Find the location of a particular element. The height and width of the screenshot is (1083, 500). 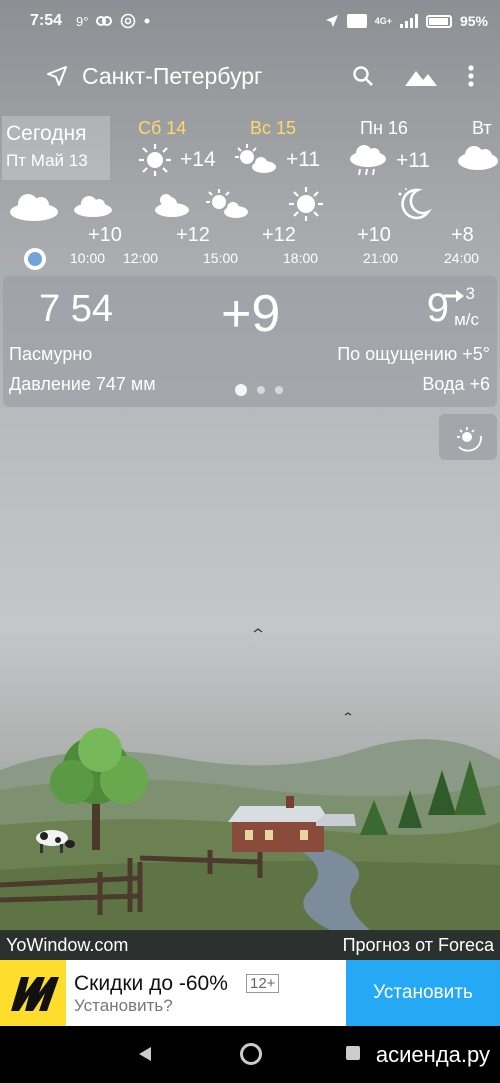

sun-orbit-icon is located at coordinates (469, 439).